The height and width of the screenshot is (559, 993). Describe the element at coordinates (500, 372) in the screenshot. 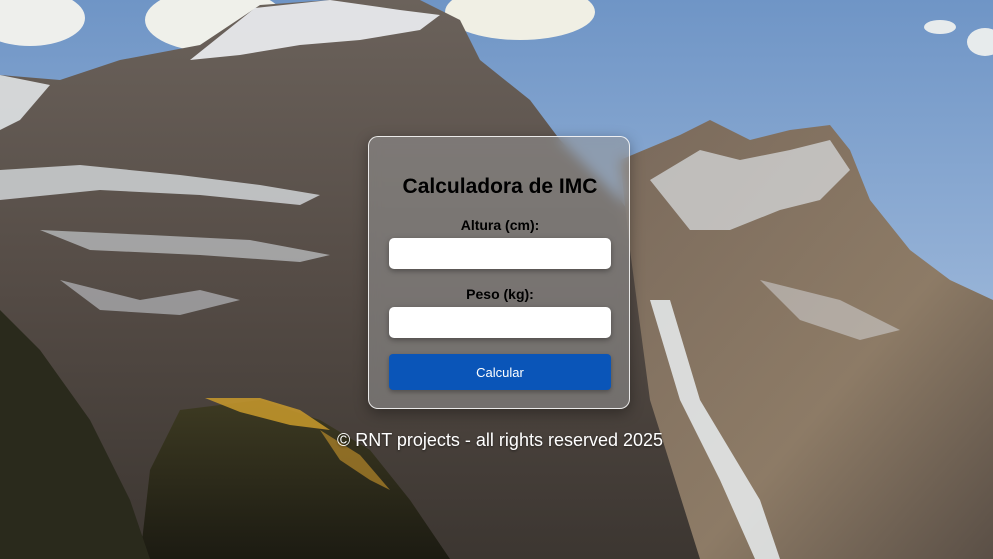

I see `calculate-button: Calcular` at that location.